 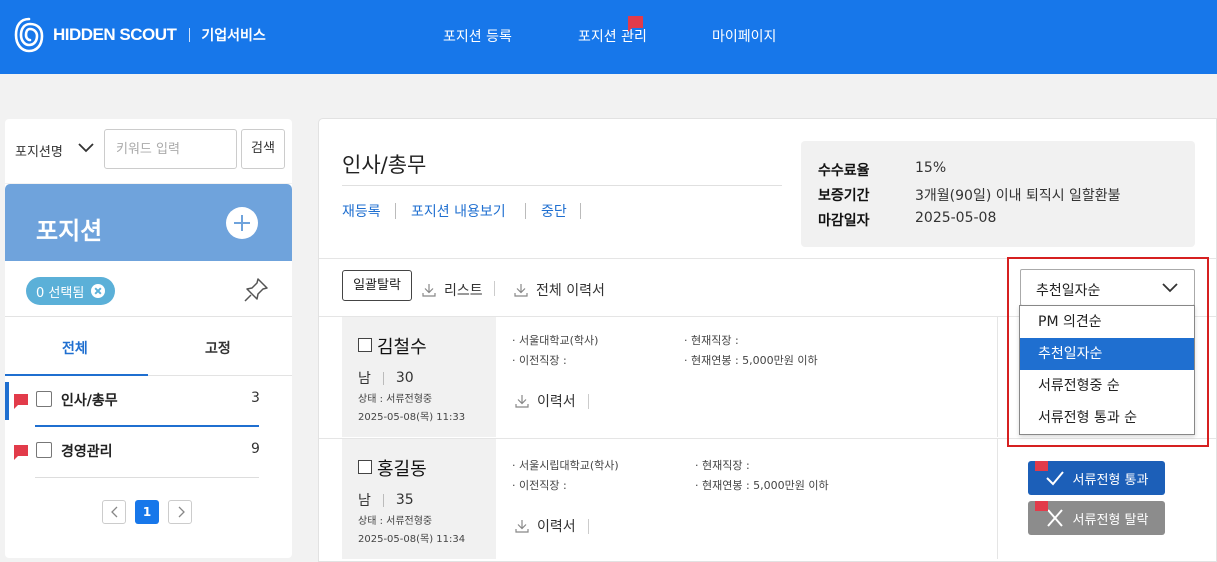 I want to click on nav-mypage: 마이페이지, so click(x=744, y=36).